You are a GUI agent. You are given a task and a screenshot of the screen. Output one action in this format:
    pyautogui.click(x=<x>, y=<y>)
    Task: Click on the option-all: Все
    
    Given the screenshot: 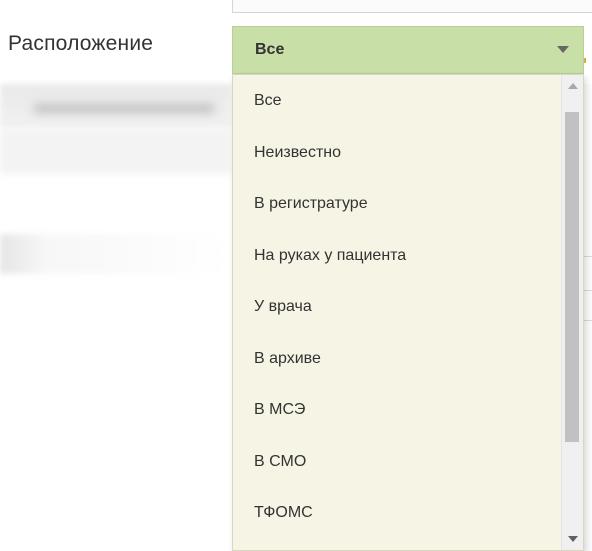 What is the action you would take?
    pyautogui.click(x=398, y=101)
    